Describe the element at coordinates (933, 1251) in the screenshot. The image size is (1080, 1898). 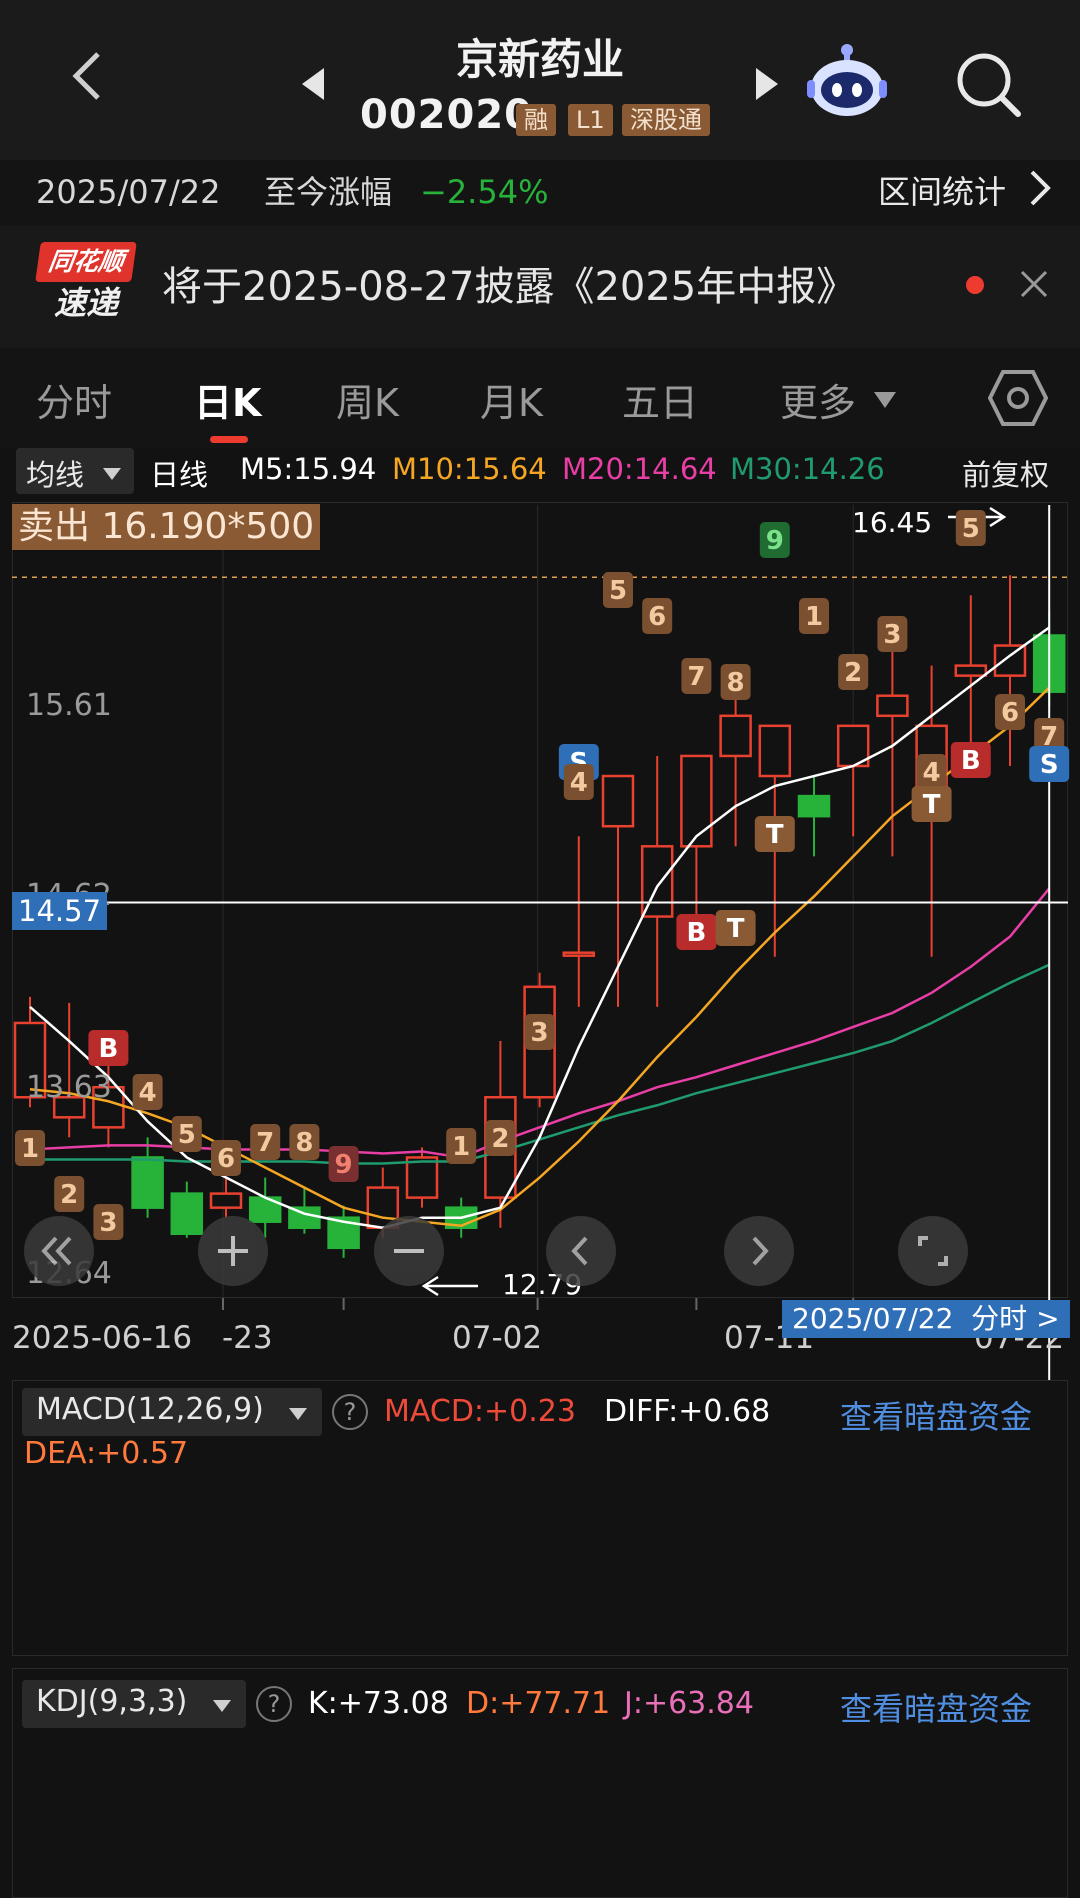
I see `fullscreen-button` at that location.